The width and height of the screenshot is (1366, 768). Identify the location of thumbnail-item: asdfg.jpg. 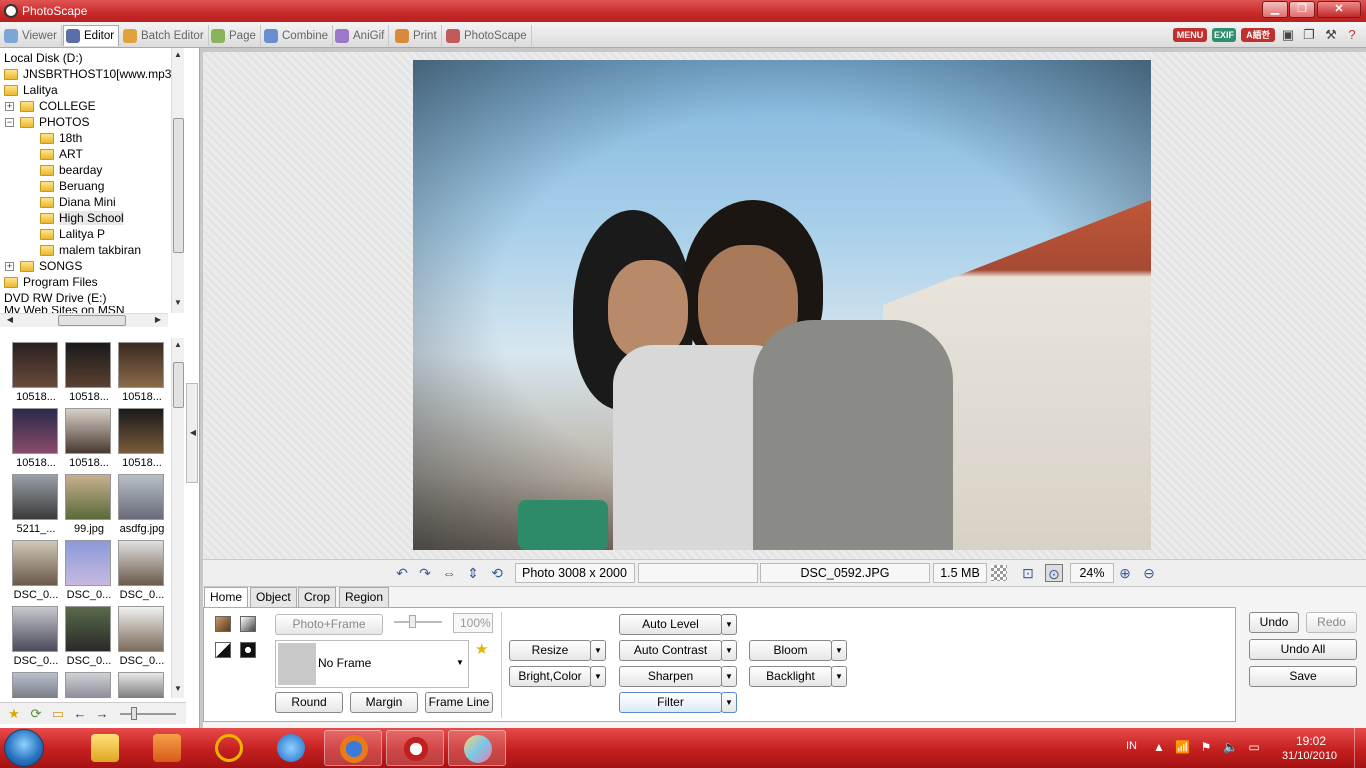
(141, 506).